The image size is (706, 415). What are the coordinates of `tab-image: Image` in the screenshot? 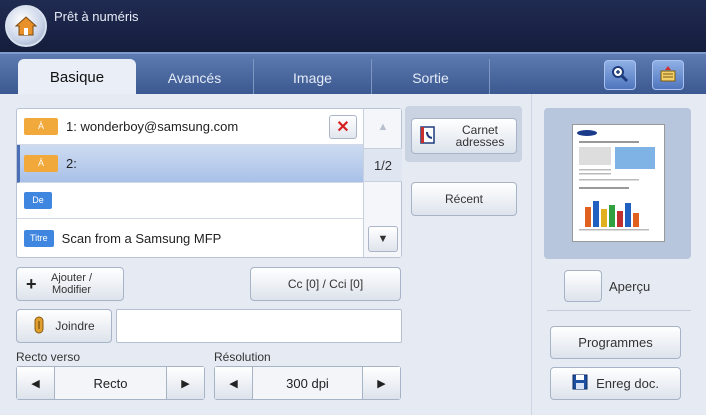 It's located at (313, 77).